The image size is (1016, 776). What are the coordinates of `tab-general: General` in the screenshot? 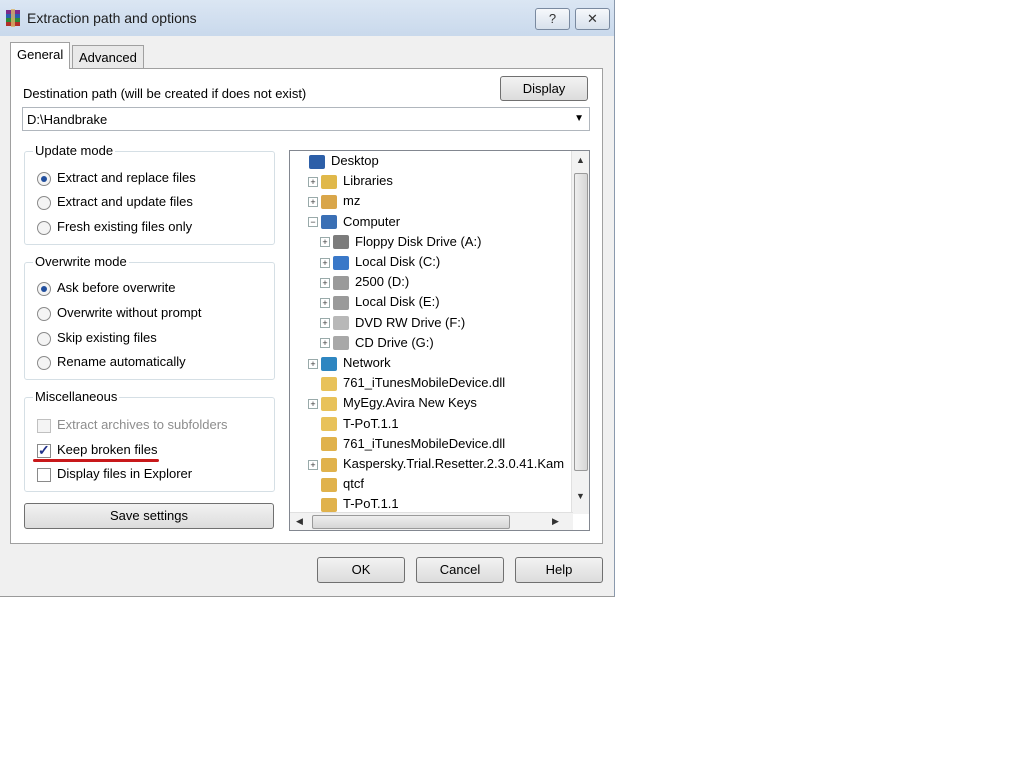 It's located at (40, 55).